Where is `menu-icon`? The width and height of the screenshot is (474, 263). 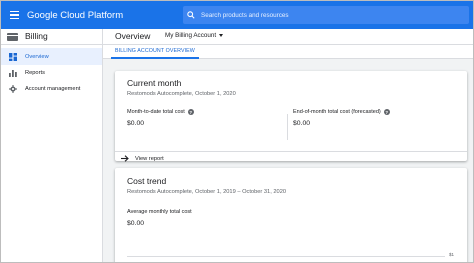 menu-icon is located at coordinates (14, 15).